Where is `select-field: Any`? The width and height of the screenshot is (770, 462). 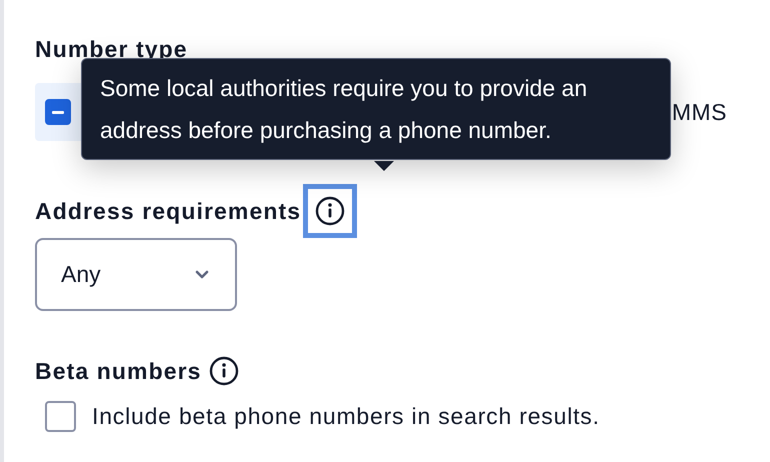
select-field: Any is located at coordinates (136, 274).